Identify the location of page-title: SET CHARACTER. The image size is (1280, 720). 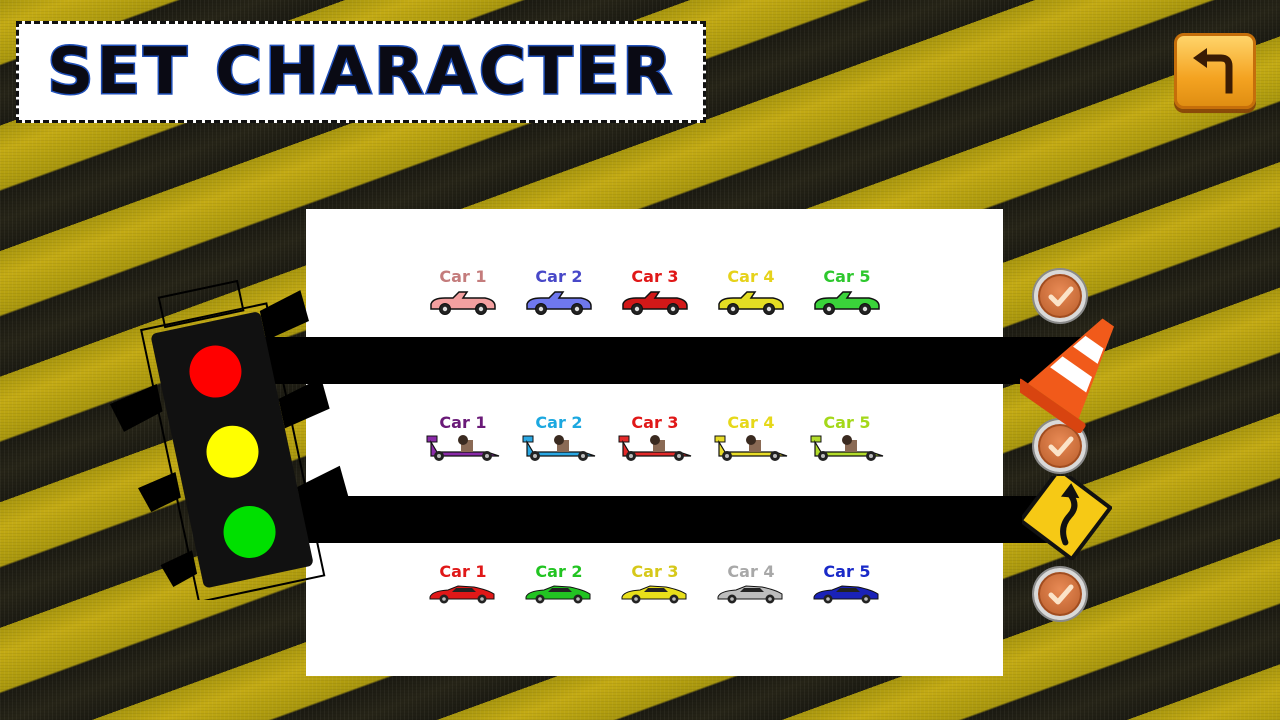
(360, 72).